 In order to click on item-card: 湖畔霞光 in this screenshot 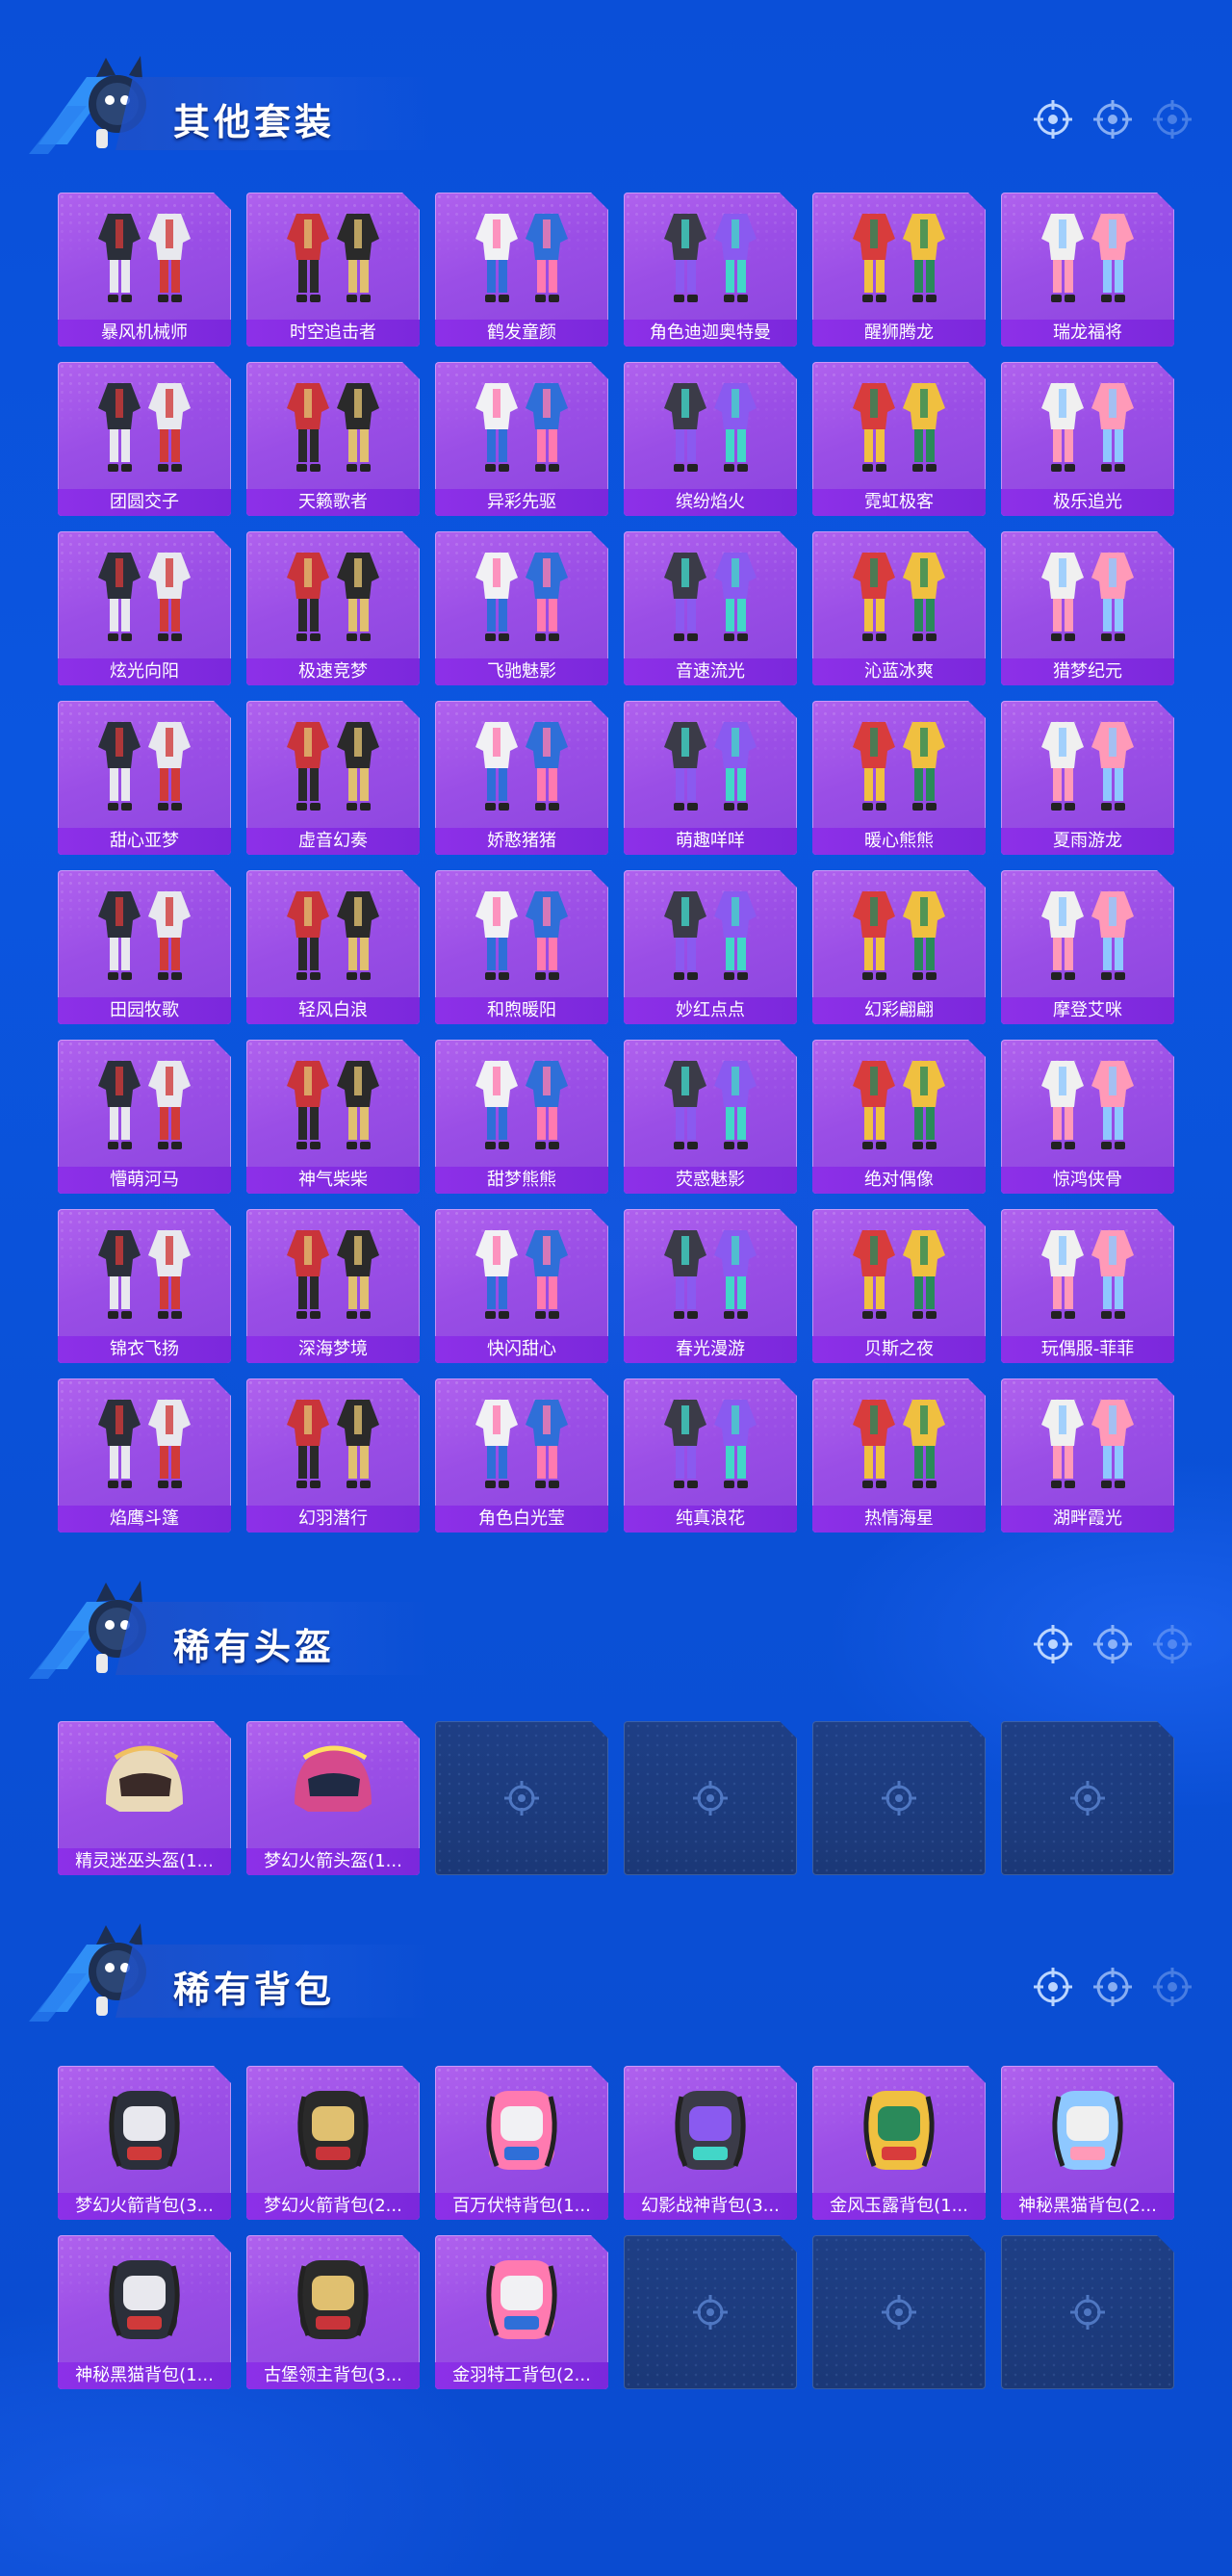, I will do `click(1087, 1455)`.